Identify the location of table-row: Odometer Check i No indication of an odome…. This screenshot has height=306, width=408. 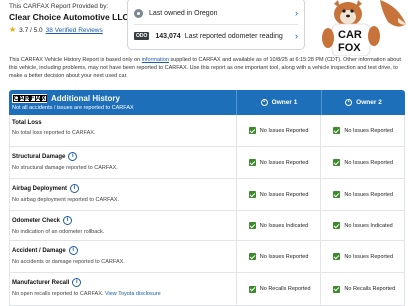
(207, 226).